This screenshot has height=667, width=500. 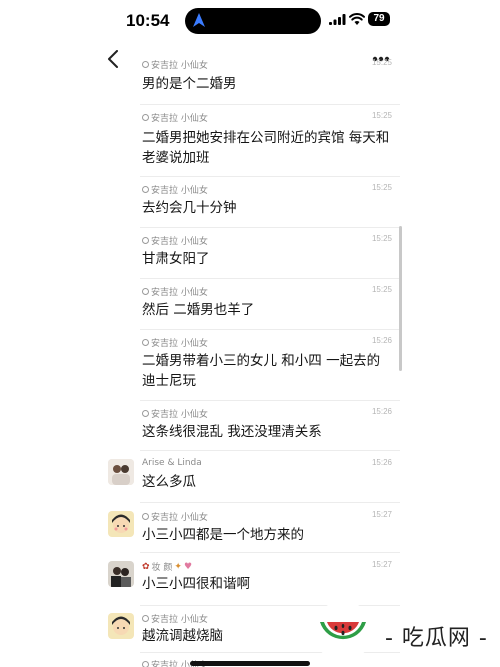 I want to click on message-text: 二婚男把她安排在公司附近的宾馆 每天和老婆说加班, so click(x=266, y=148).